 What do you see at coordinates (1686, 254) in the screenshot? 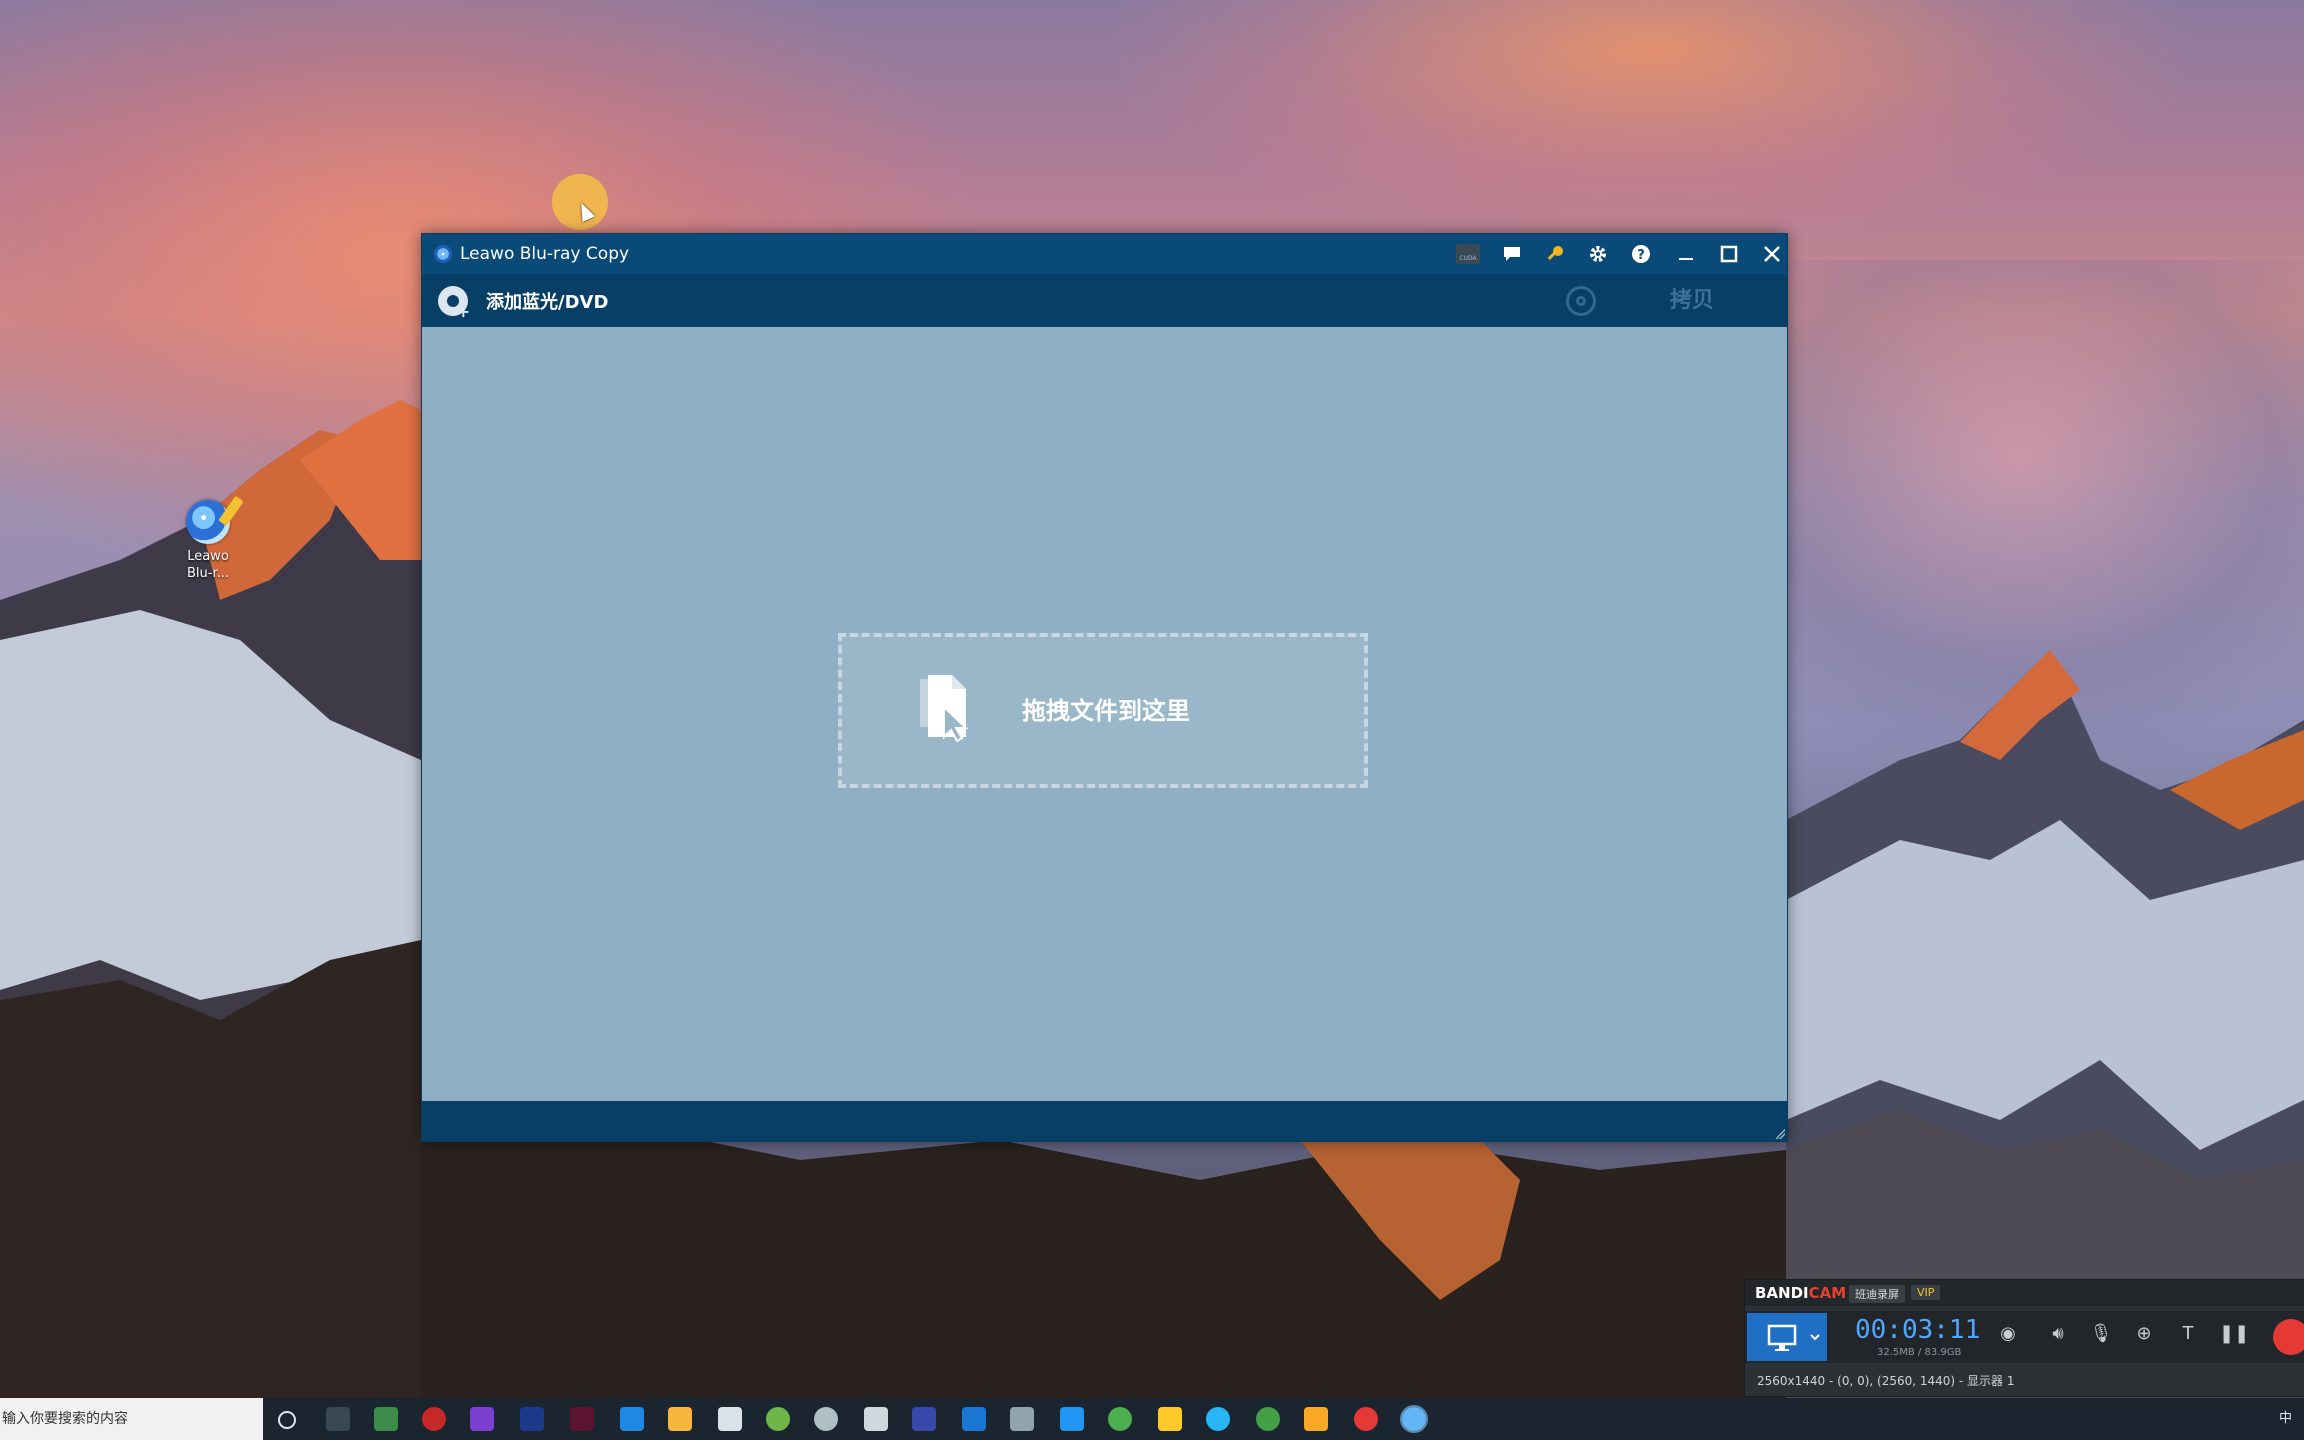
I see `minimize-icon` at bounding box center [1686, 254].